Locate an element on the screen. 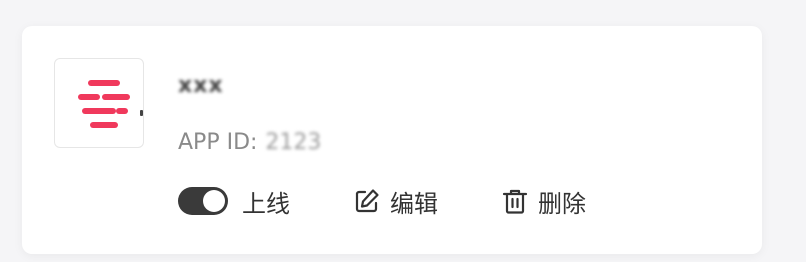  app-name: xxx is located at coordinates (201, 85).